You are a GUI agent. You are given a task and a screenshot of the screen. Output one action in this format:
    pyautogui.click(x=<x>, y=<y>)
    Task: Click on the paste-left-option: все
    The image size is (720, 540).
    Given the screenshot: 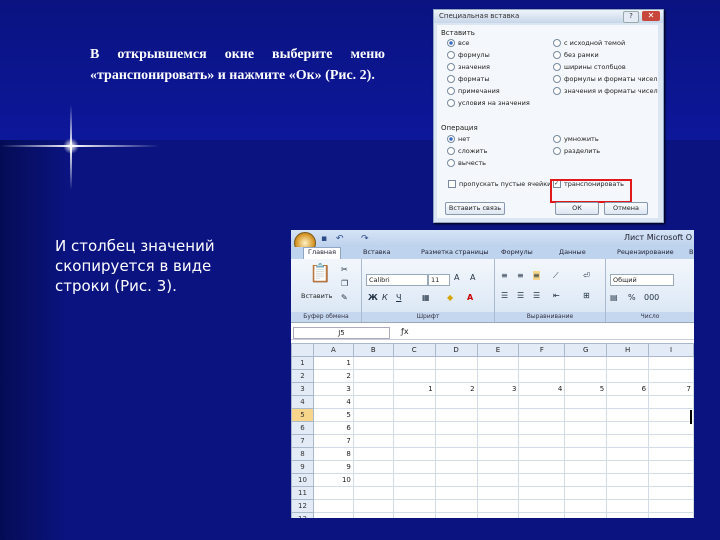 What is the action you would take?
    pyautogui.click(x=458, y=43)
    